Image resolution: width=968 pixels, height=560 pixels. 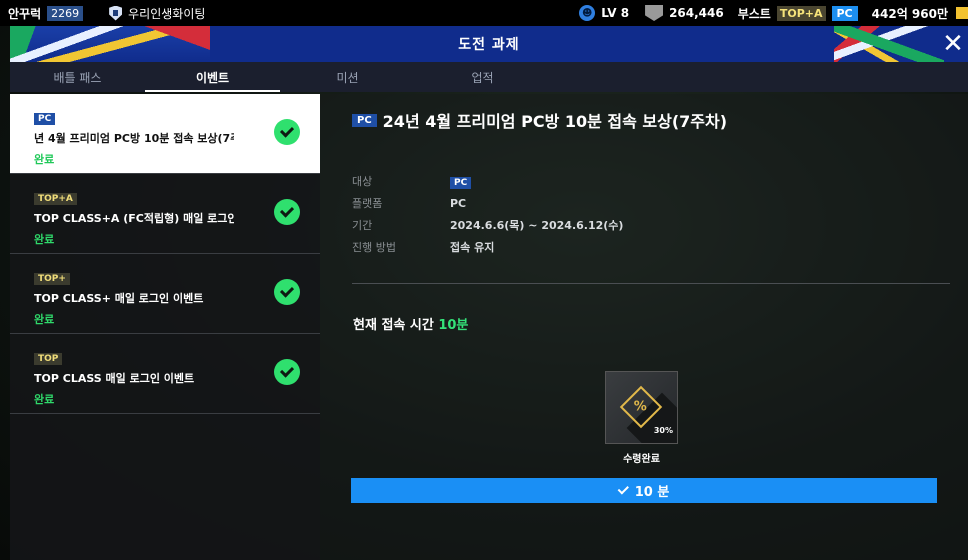 I want to click on detail-title: 24년 4월 프리미엄 PC방 10분 접속 보상(7주차), so click(x=555, y=121).